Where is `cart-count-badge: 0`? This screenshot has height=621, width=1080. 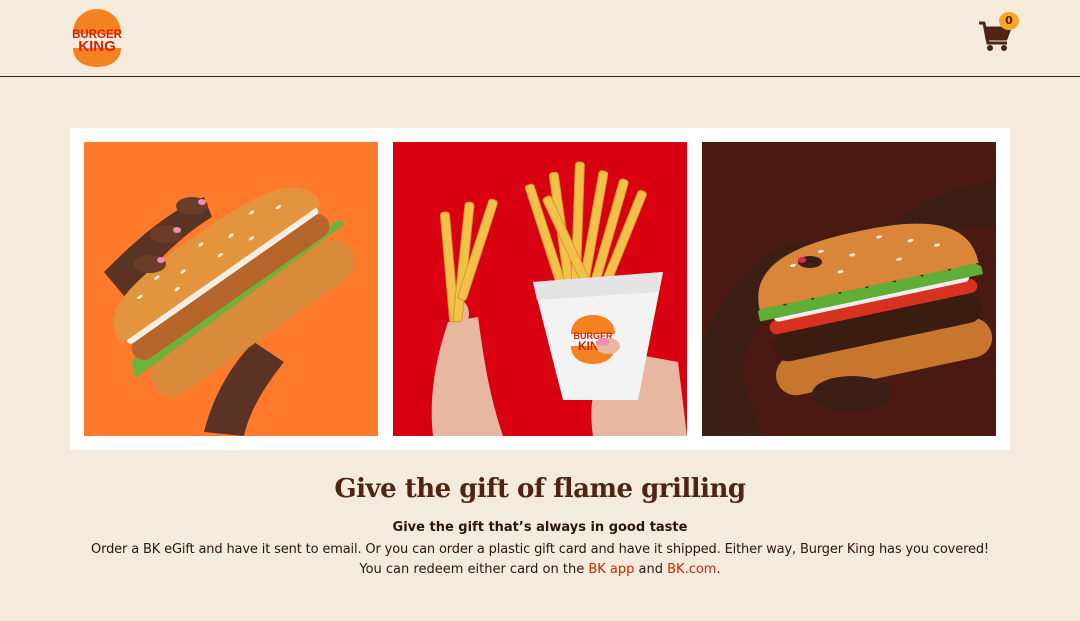
cart-count-badge: 0 is located at coordinates (1009, 21).